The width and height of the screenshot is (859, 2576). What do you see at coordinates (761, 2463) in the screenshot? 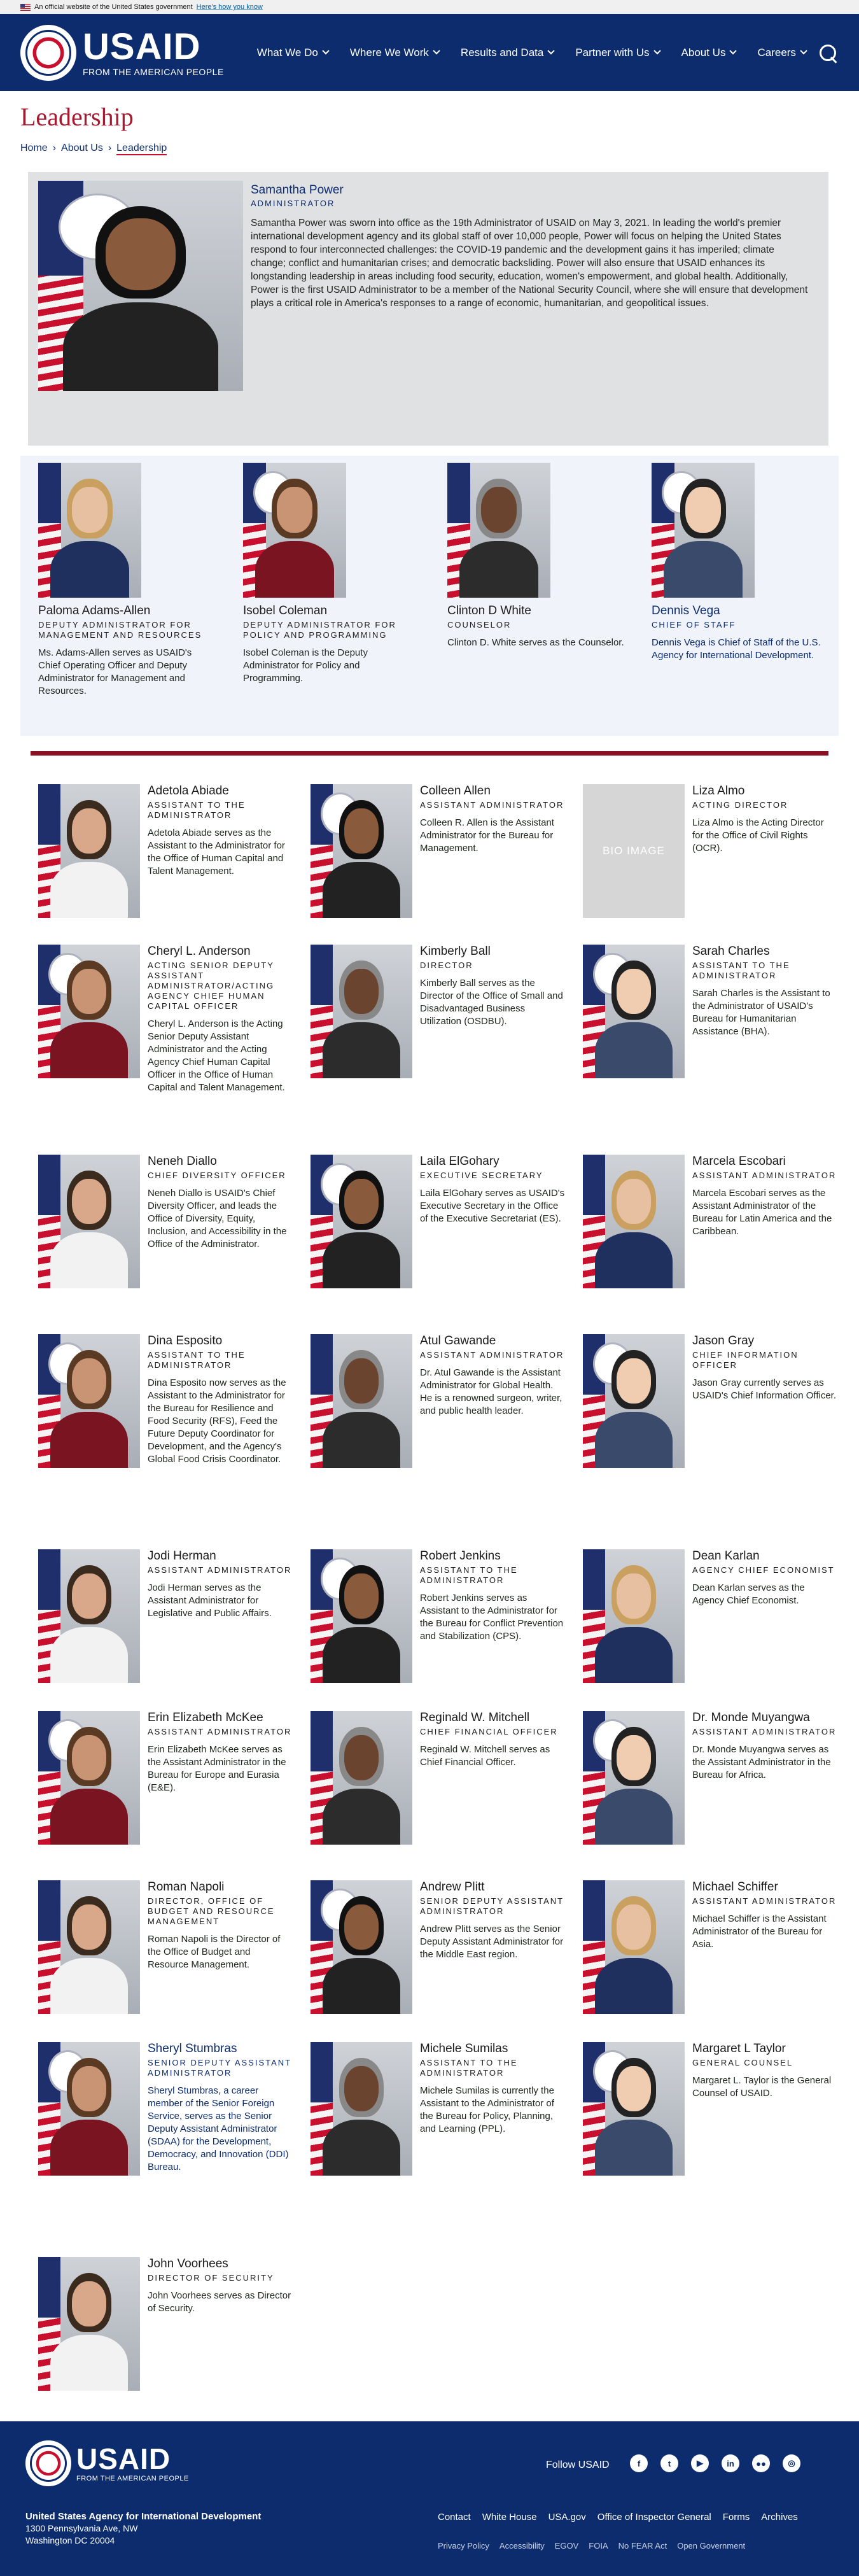
I see `flickr-icon: ●●` at bounding box center [761, 2463].